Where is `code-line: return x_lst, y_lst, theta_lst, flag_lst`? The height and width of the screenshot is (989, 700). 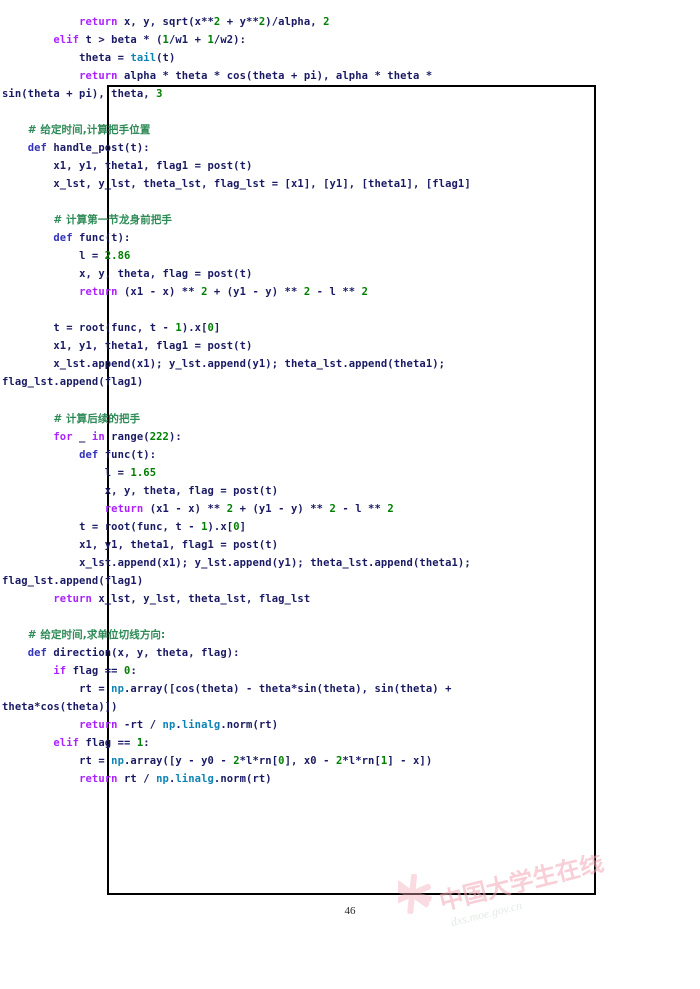 code-line: return x_lst, y_lst, theta_lst, flag_lst is located at coordinates (182, 599).